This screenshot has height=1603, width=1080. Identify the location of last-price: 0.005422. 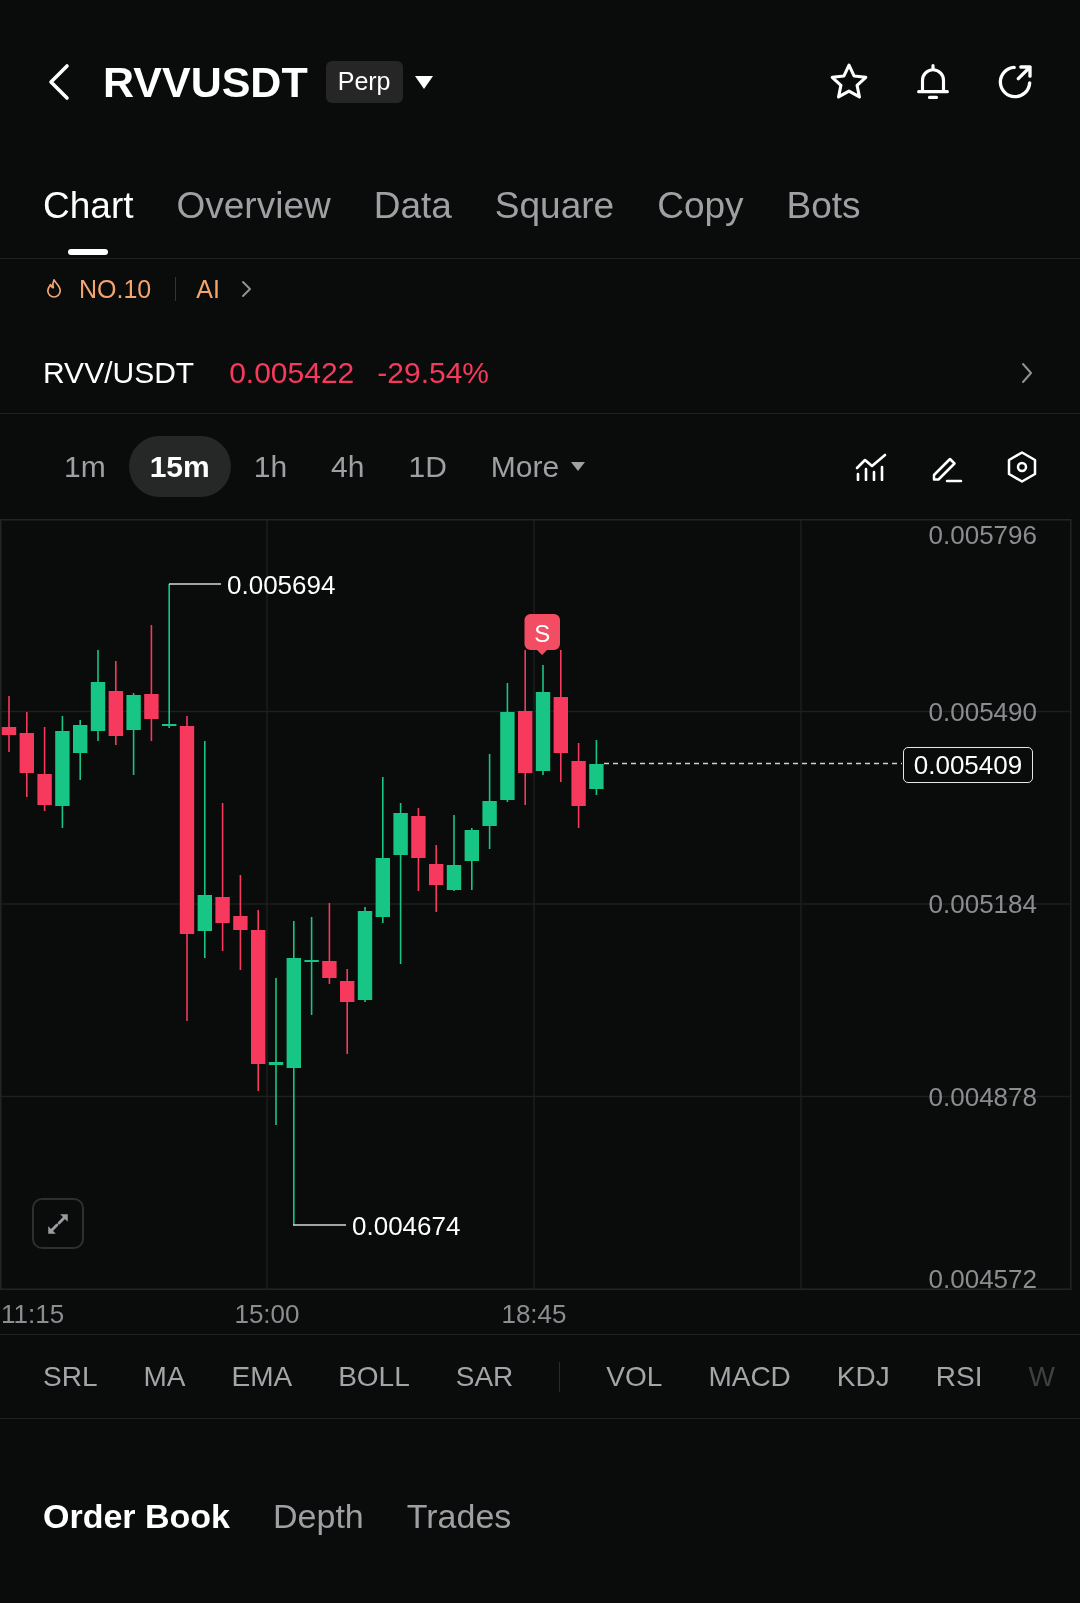
(292, 373).